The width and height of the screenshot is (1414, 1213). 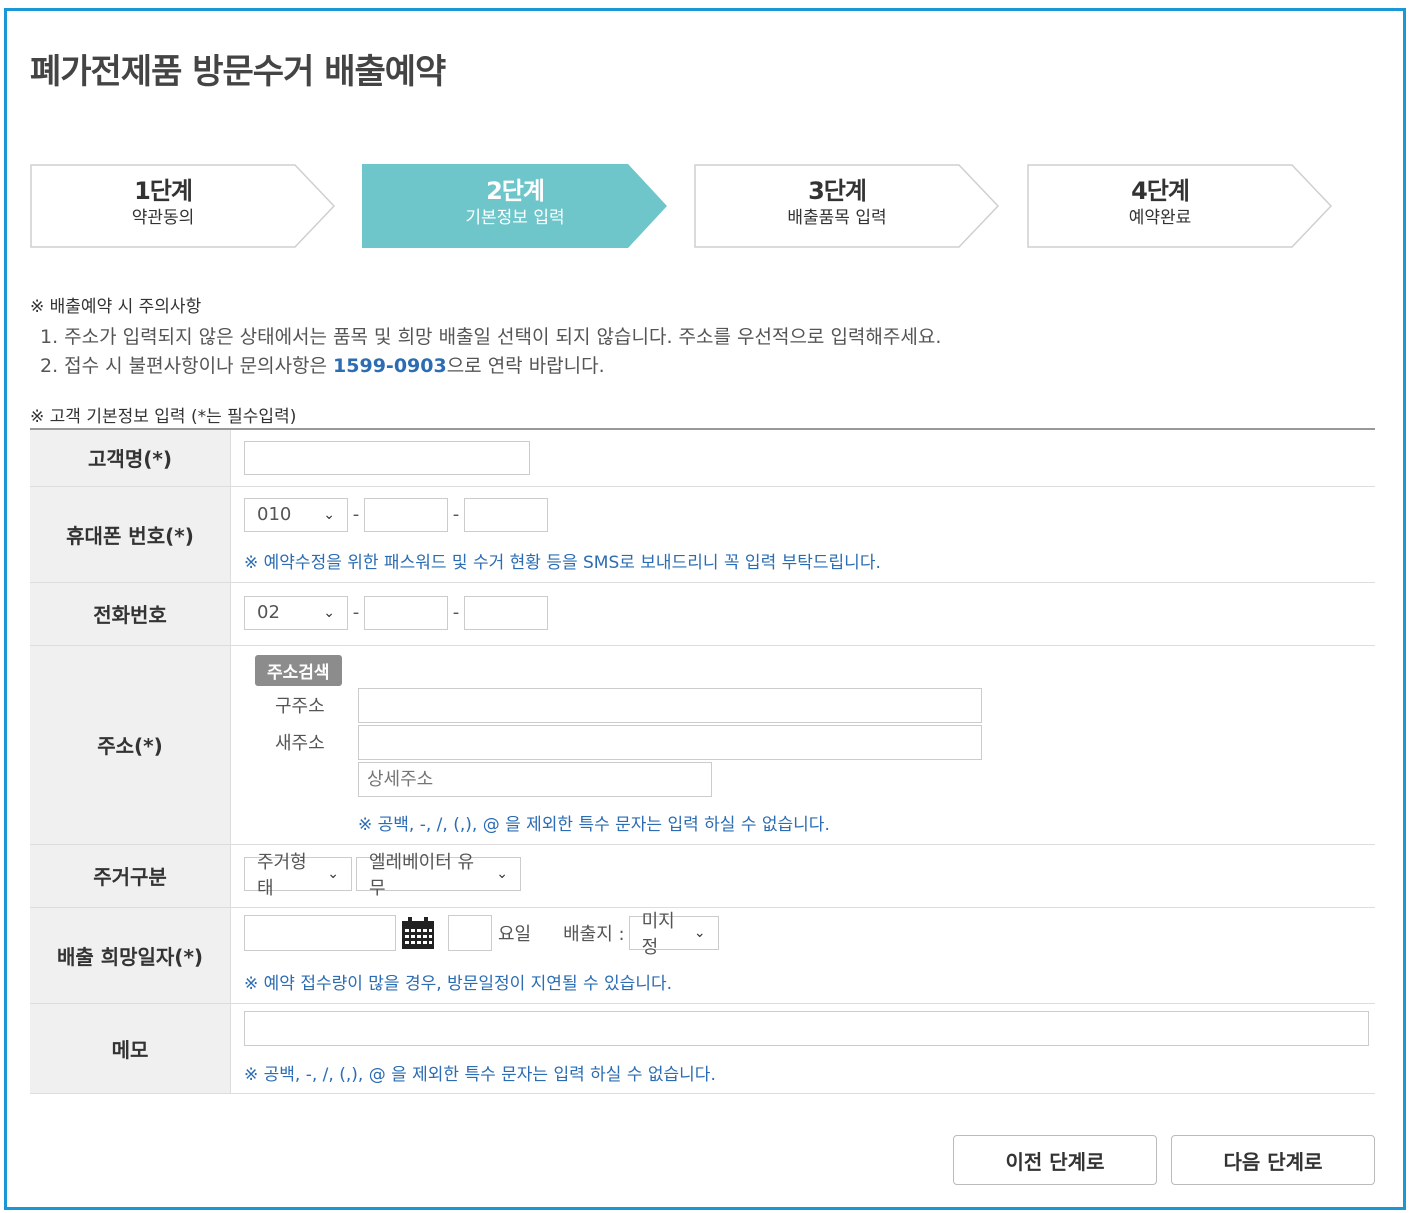 What do you see at coordinates (130, 534) in the screenshot?
I see `mobile-label: 휴대폰 번호(*)` at bounding box center [130, 534].